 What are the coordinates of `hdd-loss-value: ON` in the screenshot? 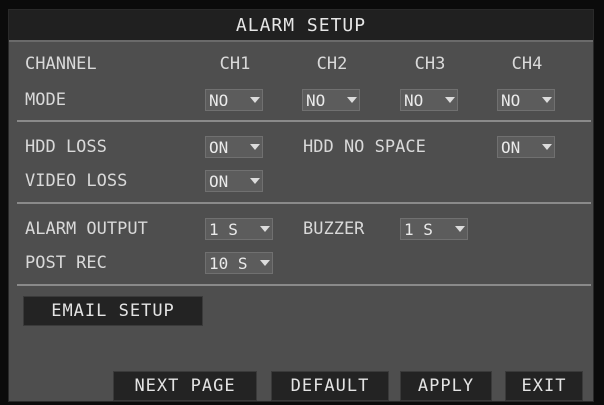 It's located at (219, 147).